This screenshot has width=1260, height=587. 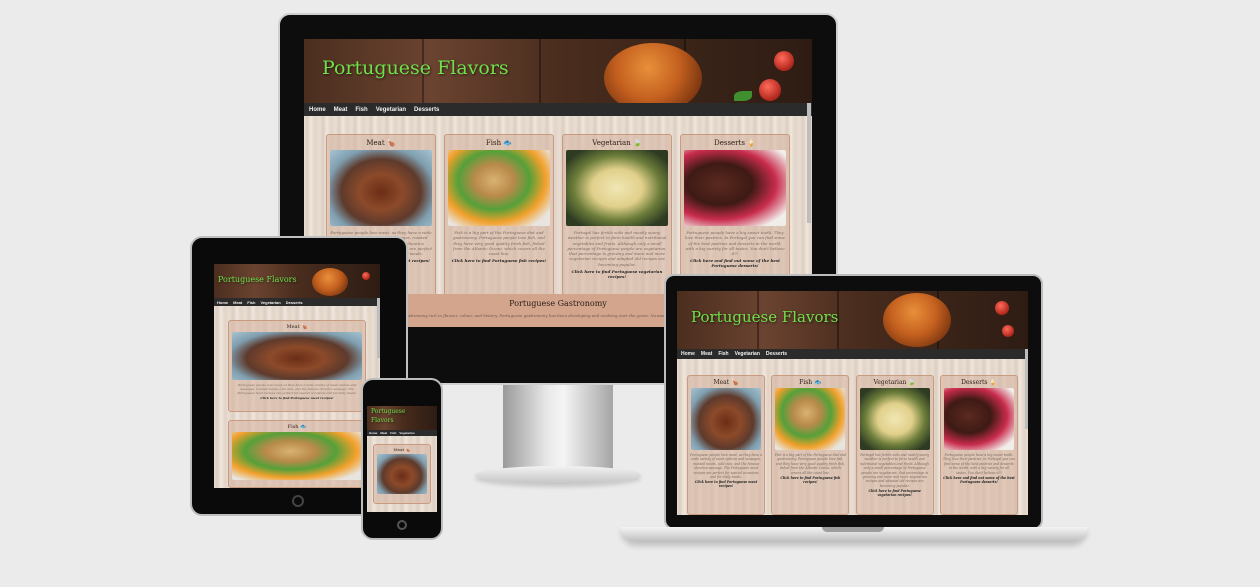 What do you see at coordinates (974, 382) in the screenshot?
I see `laptop-card-title-desserts: Desserts` at bounding box center [974, 382].